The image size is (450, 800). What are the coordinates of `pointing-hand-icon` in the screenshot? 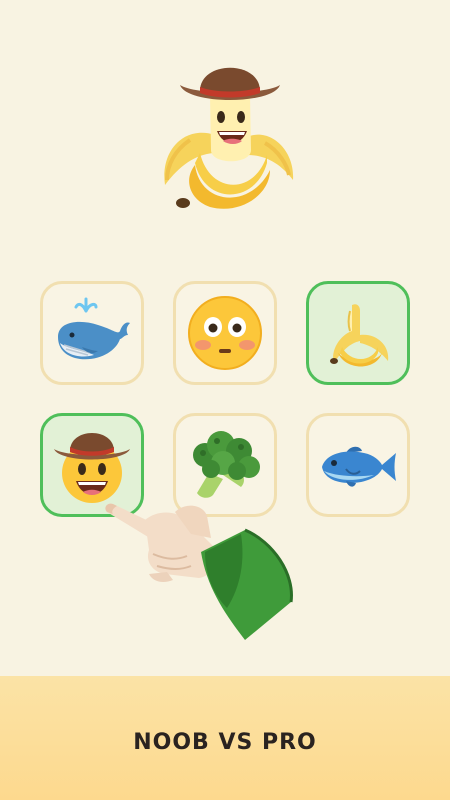 It's located at (199, 571).